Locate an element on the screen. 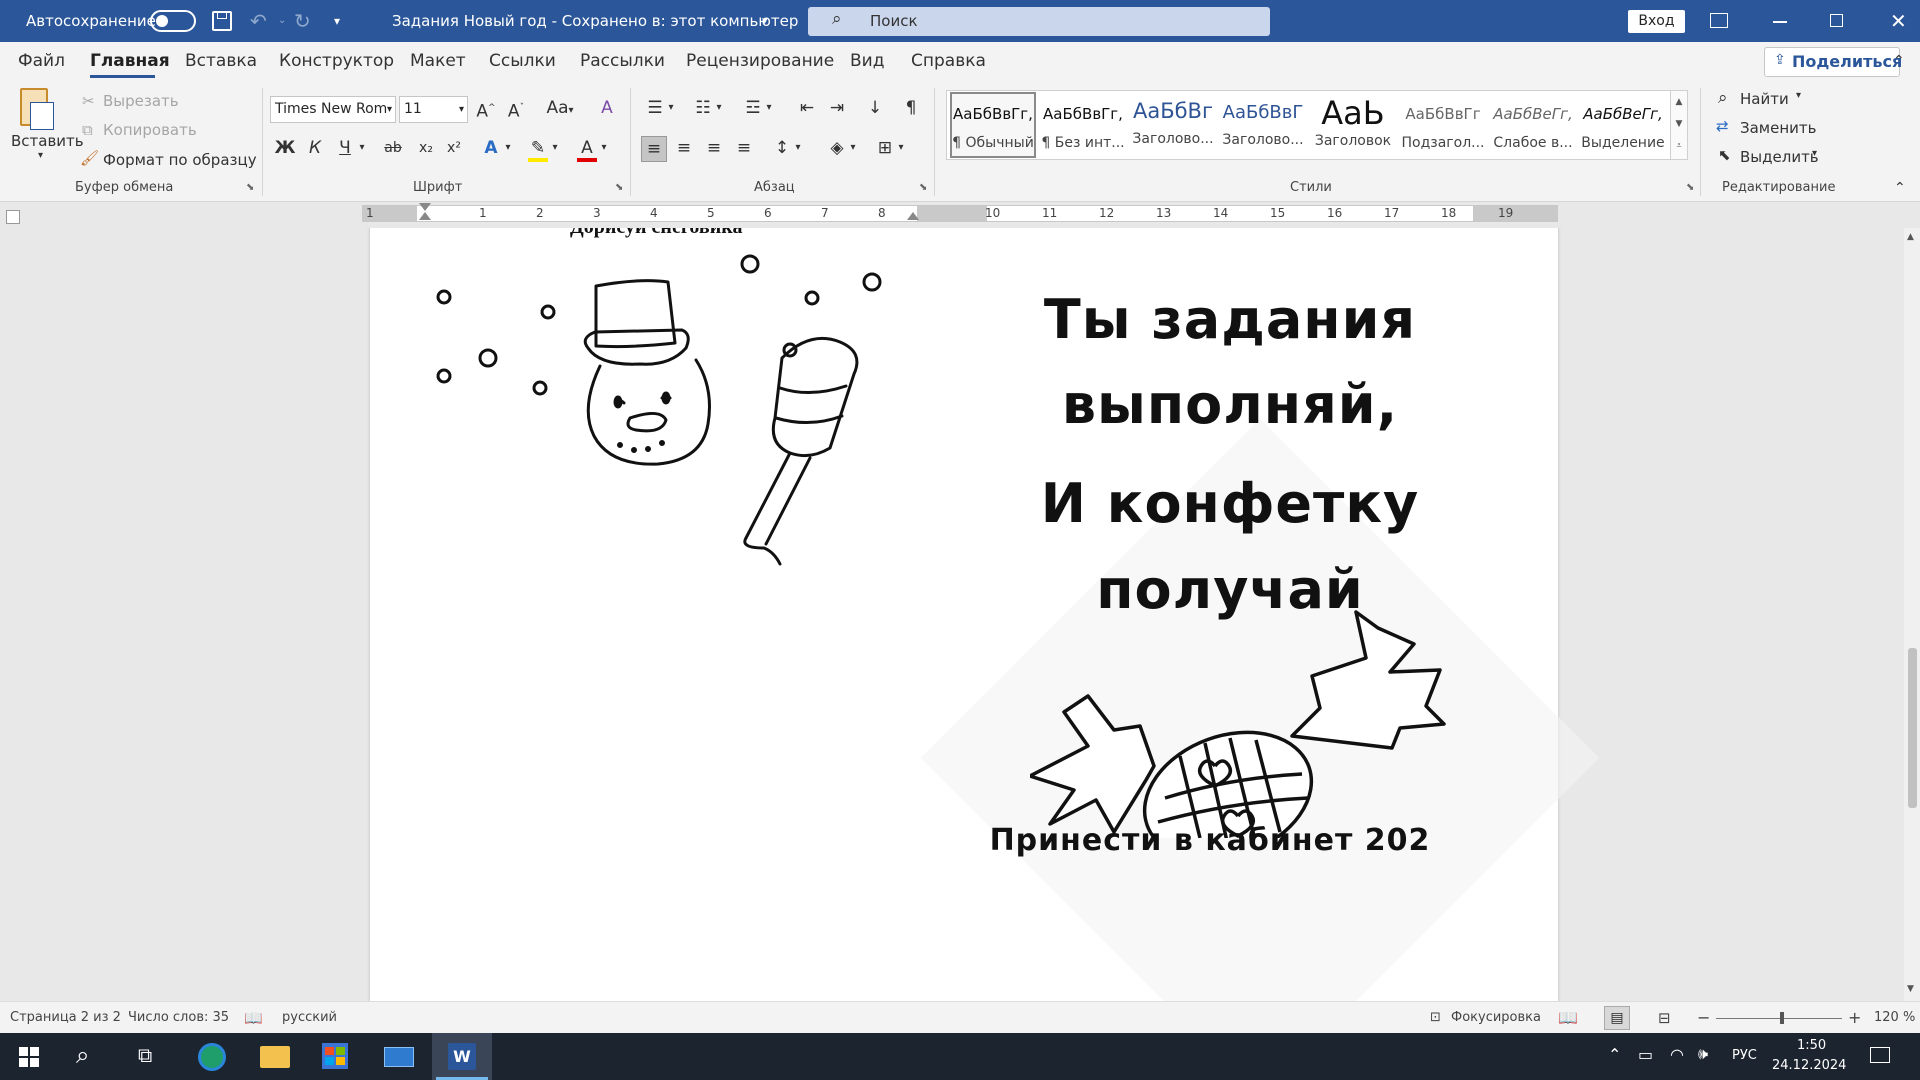  styles-down-icon: ▼ is located at coordinates (1679, 124).